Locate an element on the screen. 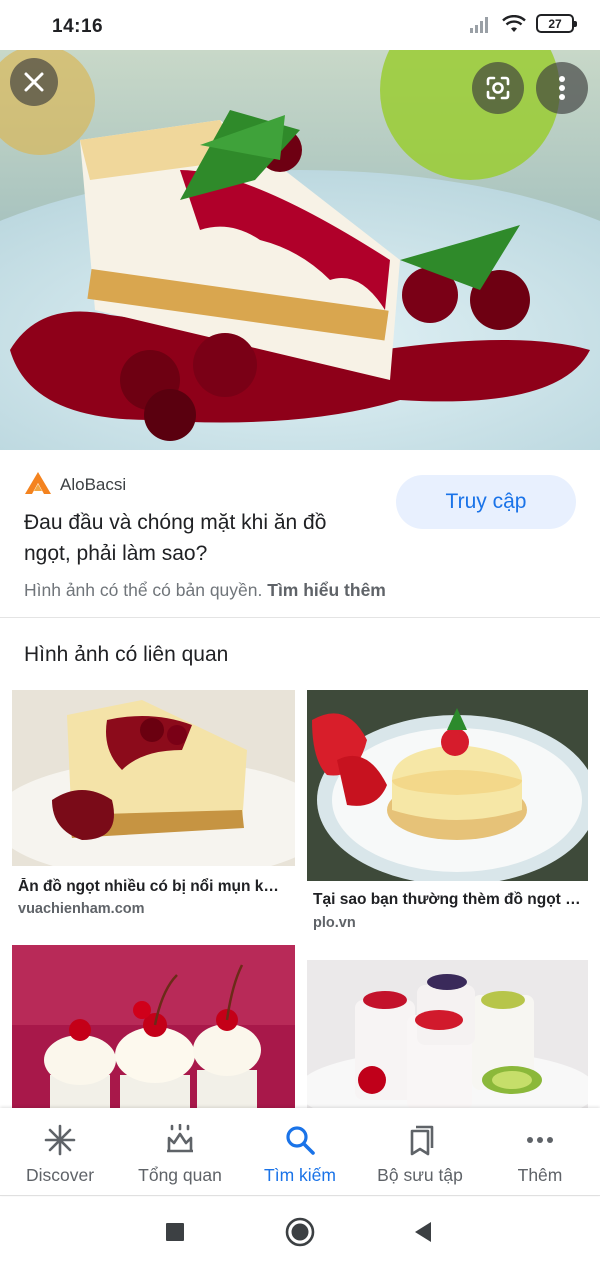 This screenshot has height=1267, width=600. related-caption: Ăn đồ ngọt nhiều có bị nổi mụn không? is located at coordinates (153, 886).